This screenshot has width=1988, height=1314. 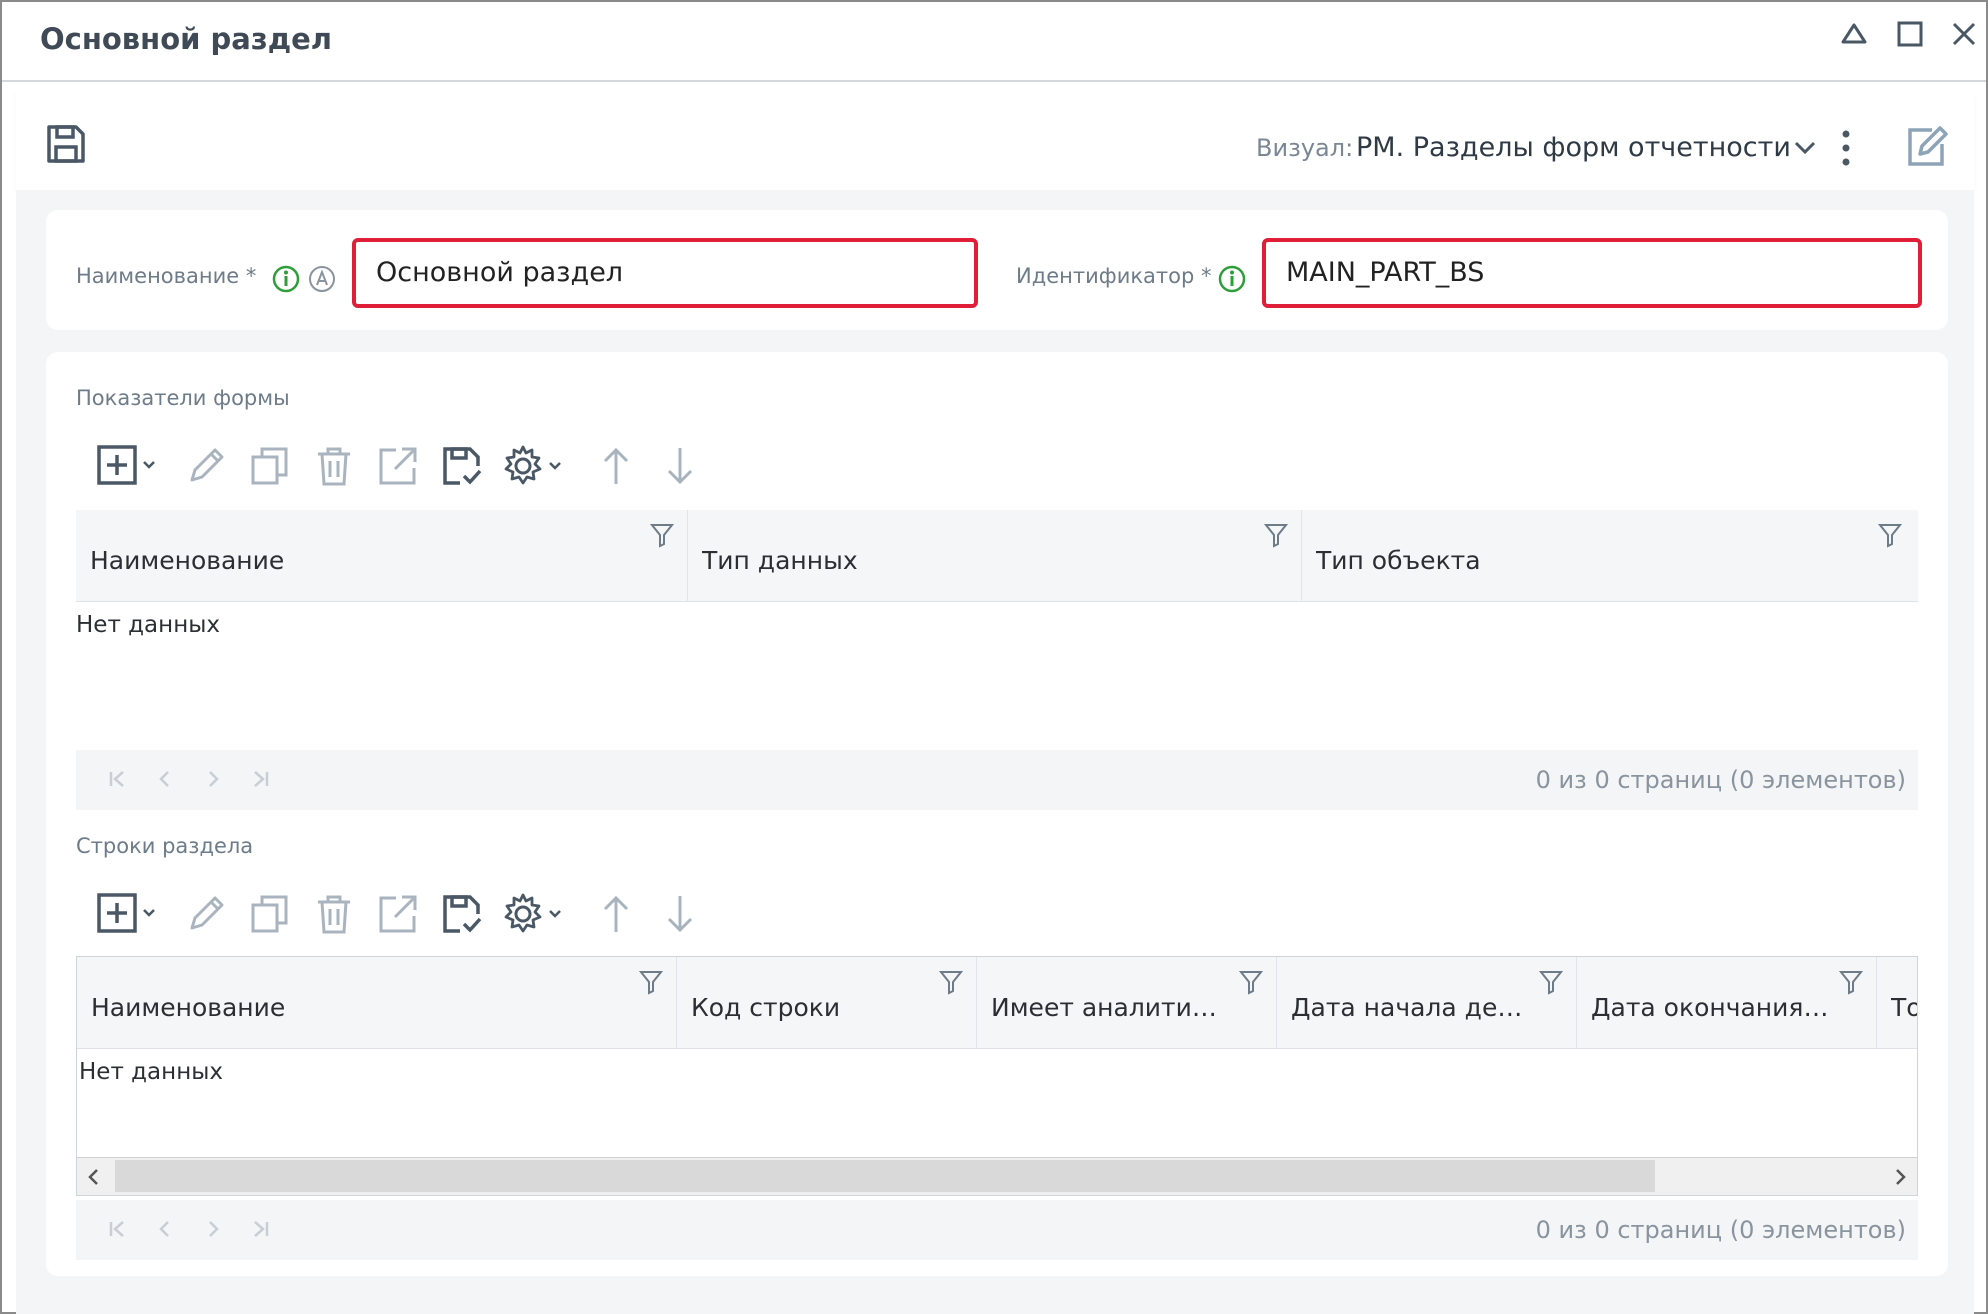 What do you see at coordinates (1964, 34) in the screenshot?
I see `close-icon` at bounding box center [1964, 34].